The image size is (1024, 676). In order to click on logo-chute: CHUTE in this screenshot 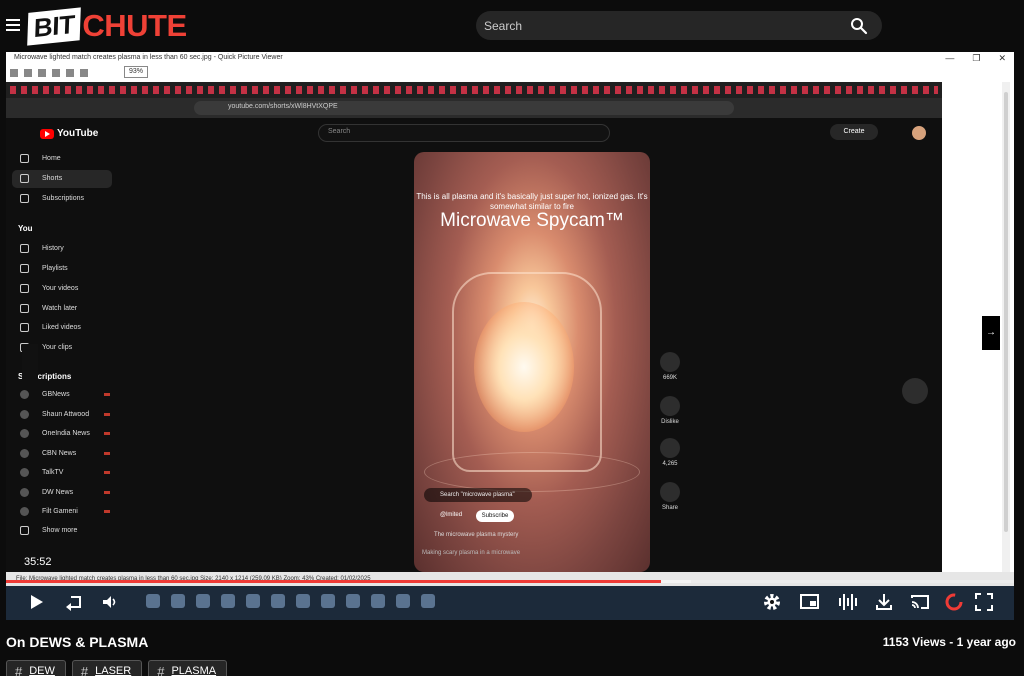, I will do `click(134, 25)`.